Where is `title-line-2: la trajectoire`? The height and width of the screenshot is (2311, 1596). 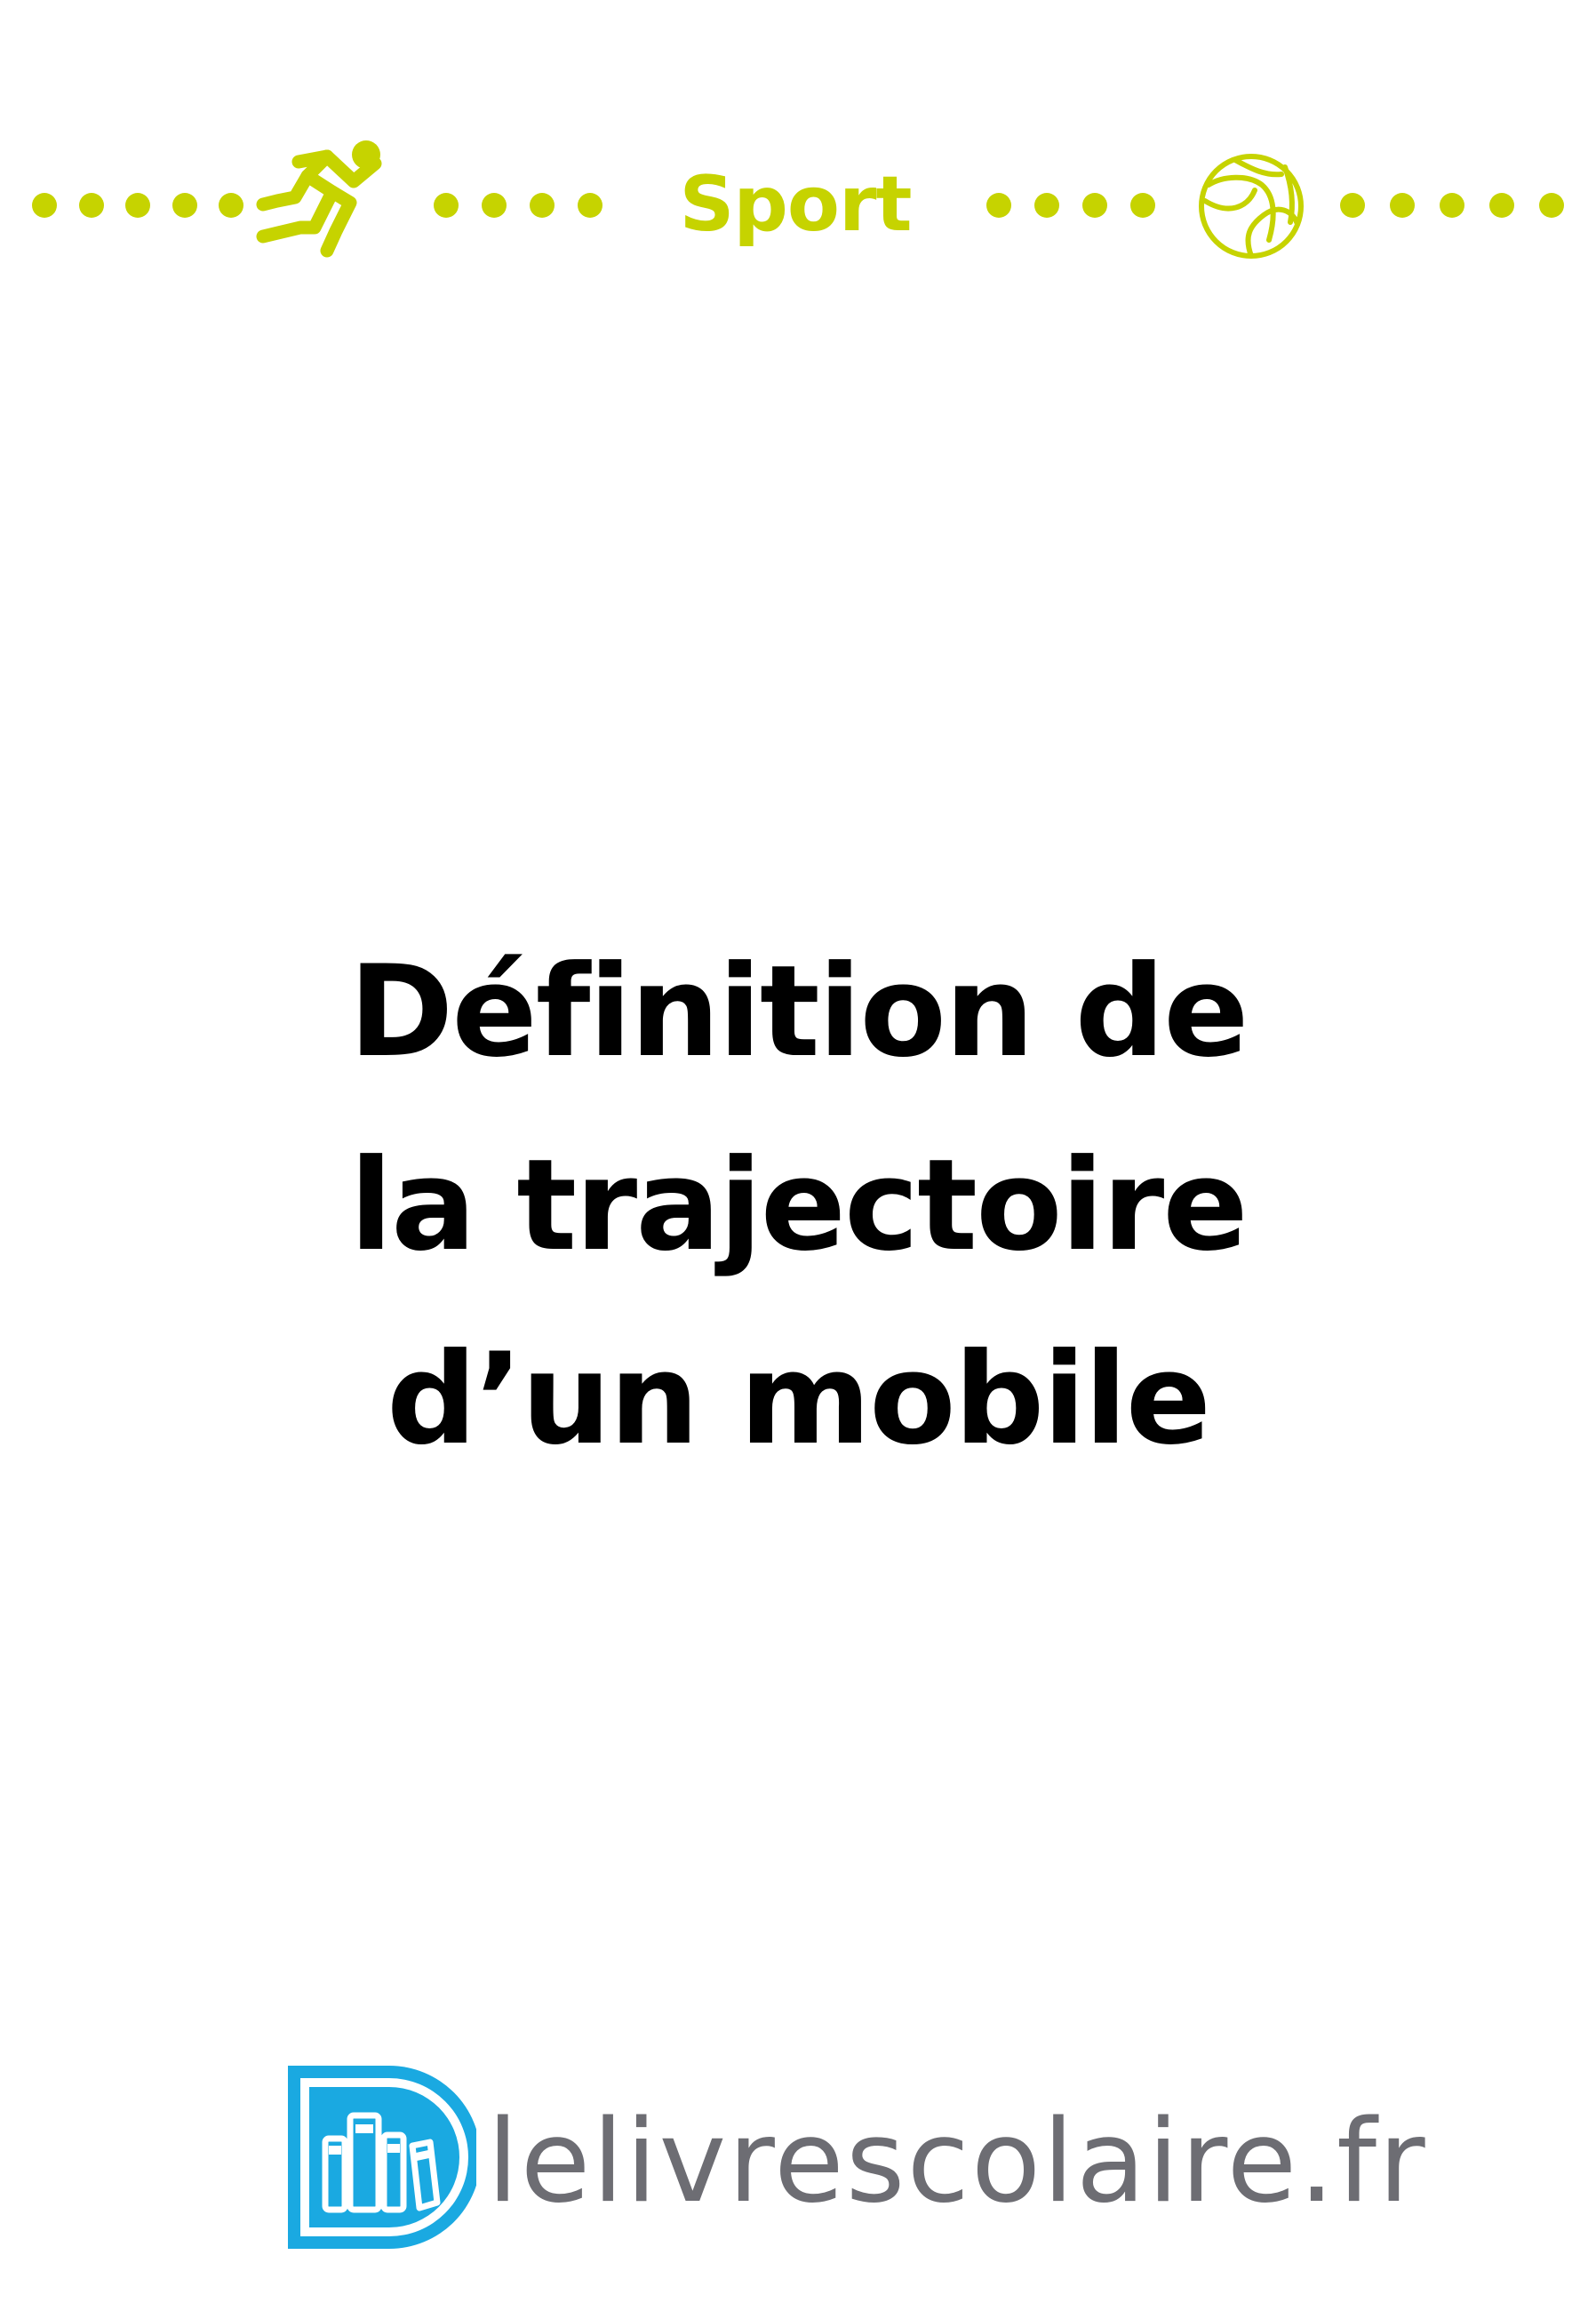
title-line-2: la trajectoire is located at coordinates (799, 1205).